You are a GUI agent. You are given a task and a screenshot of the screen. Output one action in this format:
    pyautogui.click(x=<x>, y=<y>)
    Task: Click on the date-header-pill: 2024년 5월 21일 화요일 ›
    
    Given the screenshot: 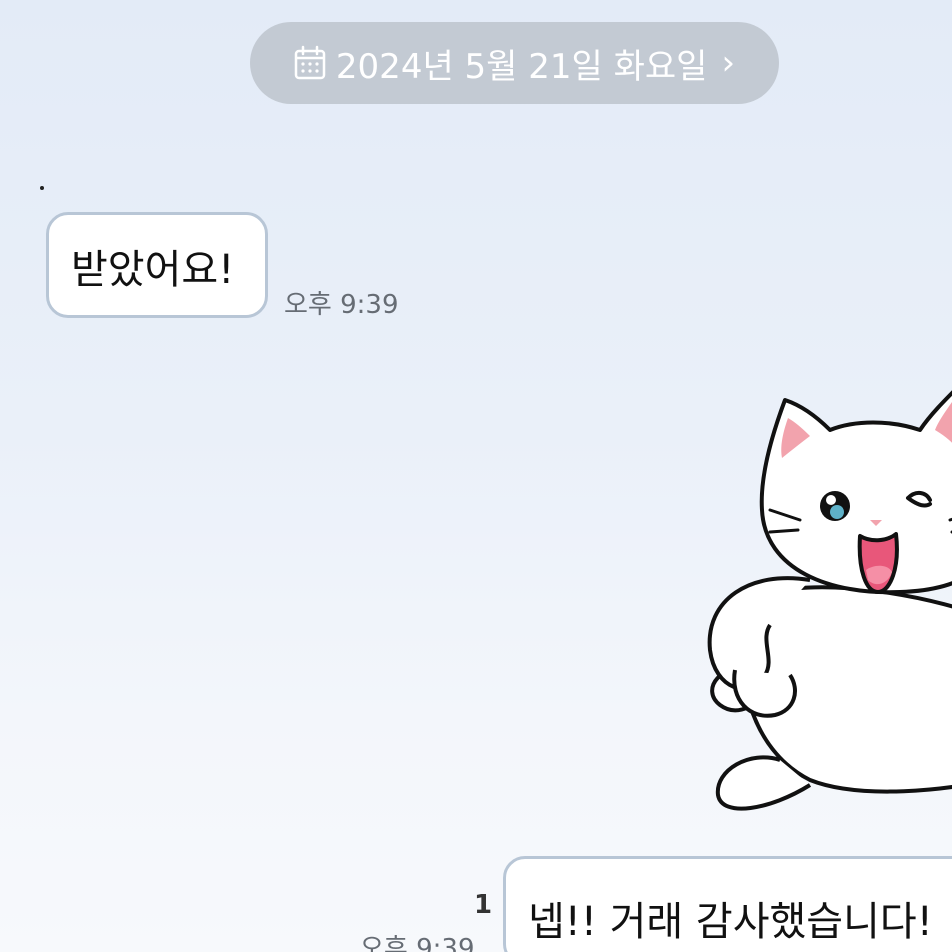 What is the action you would take?
    pyautogui.click(x=514, y=63)
    